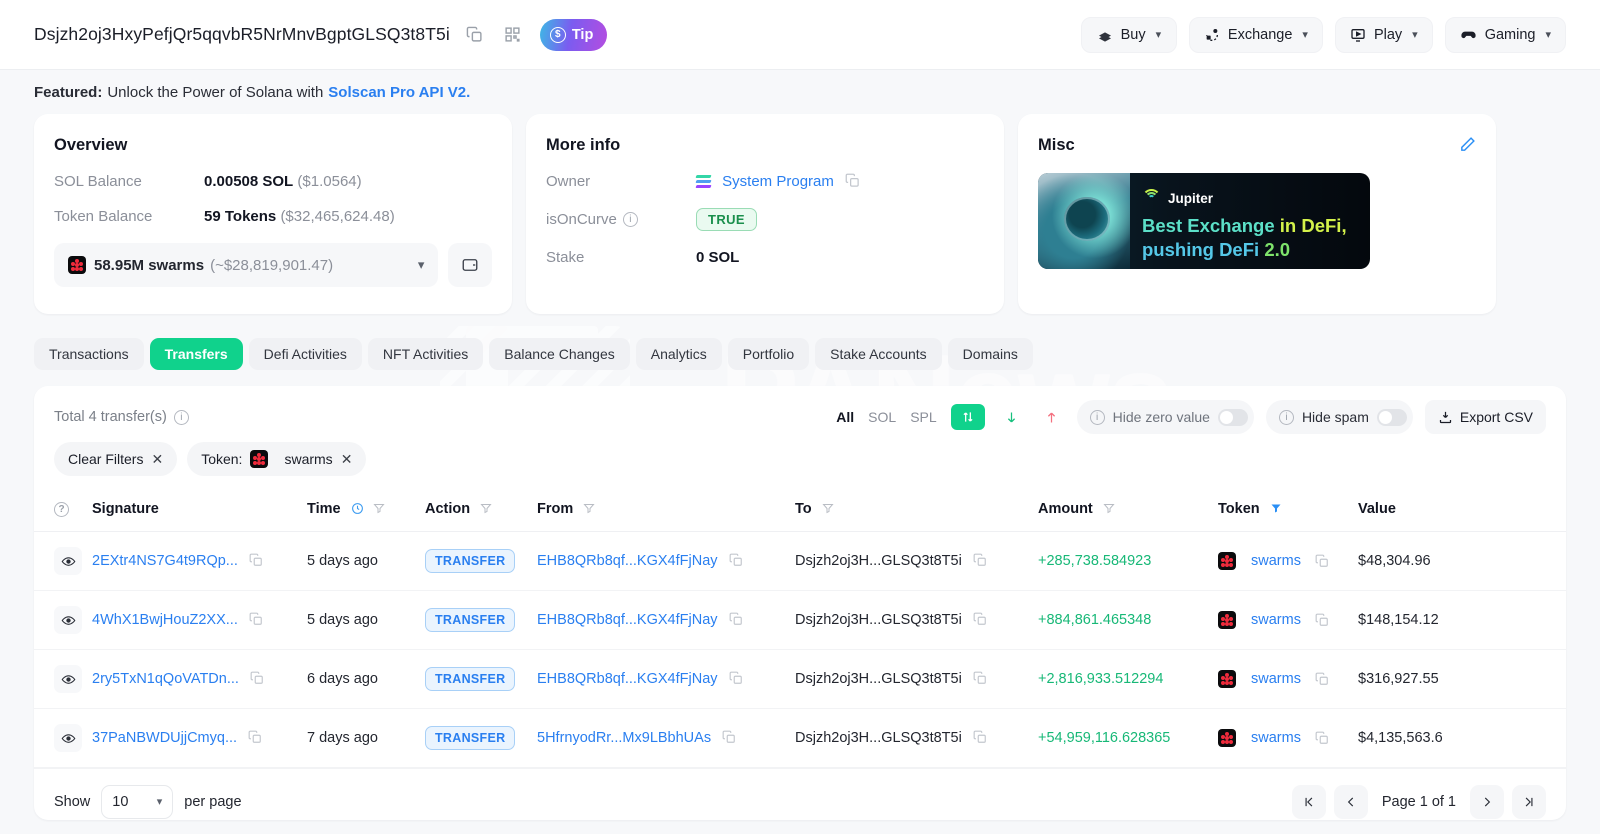  What do you see at coordinates (882, 417) in the screenshot?
I see `segment-sol: SOL` at bounding box center [882, 417].